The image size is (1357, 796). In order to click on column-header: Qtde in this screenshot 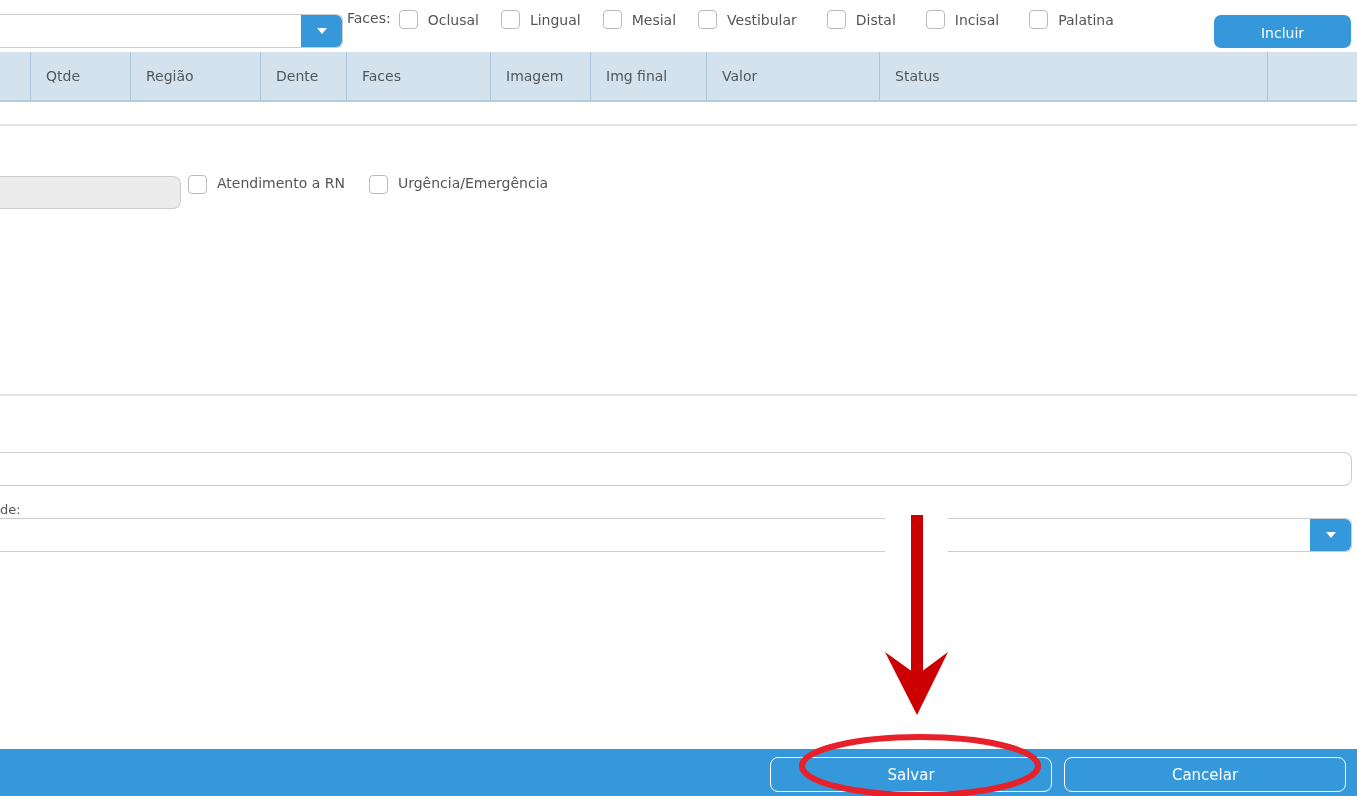, I will do `click(63, 76)`.